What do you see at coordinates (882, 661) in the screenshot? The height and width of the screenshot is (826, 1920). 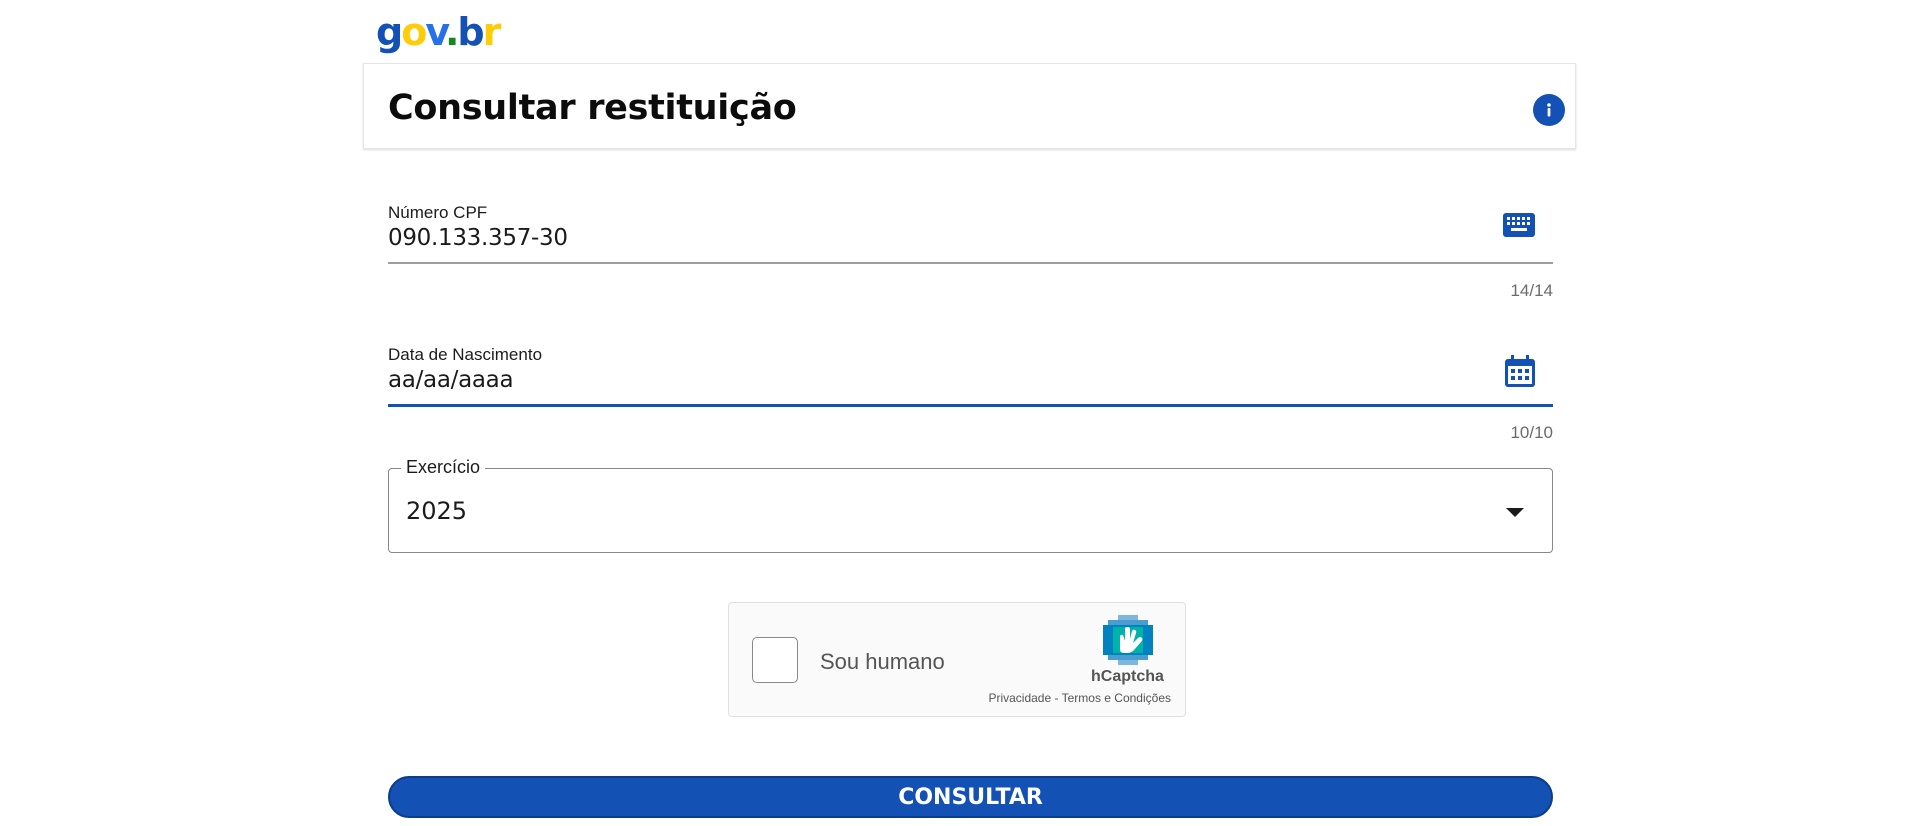 I see `captcha-label: Sou humano` at bounding box center [882, 661].